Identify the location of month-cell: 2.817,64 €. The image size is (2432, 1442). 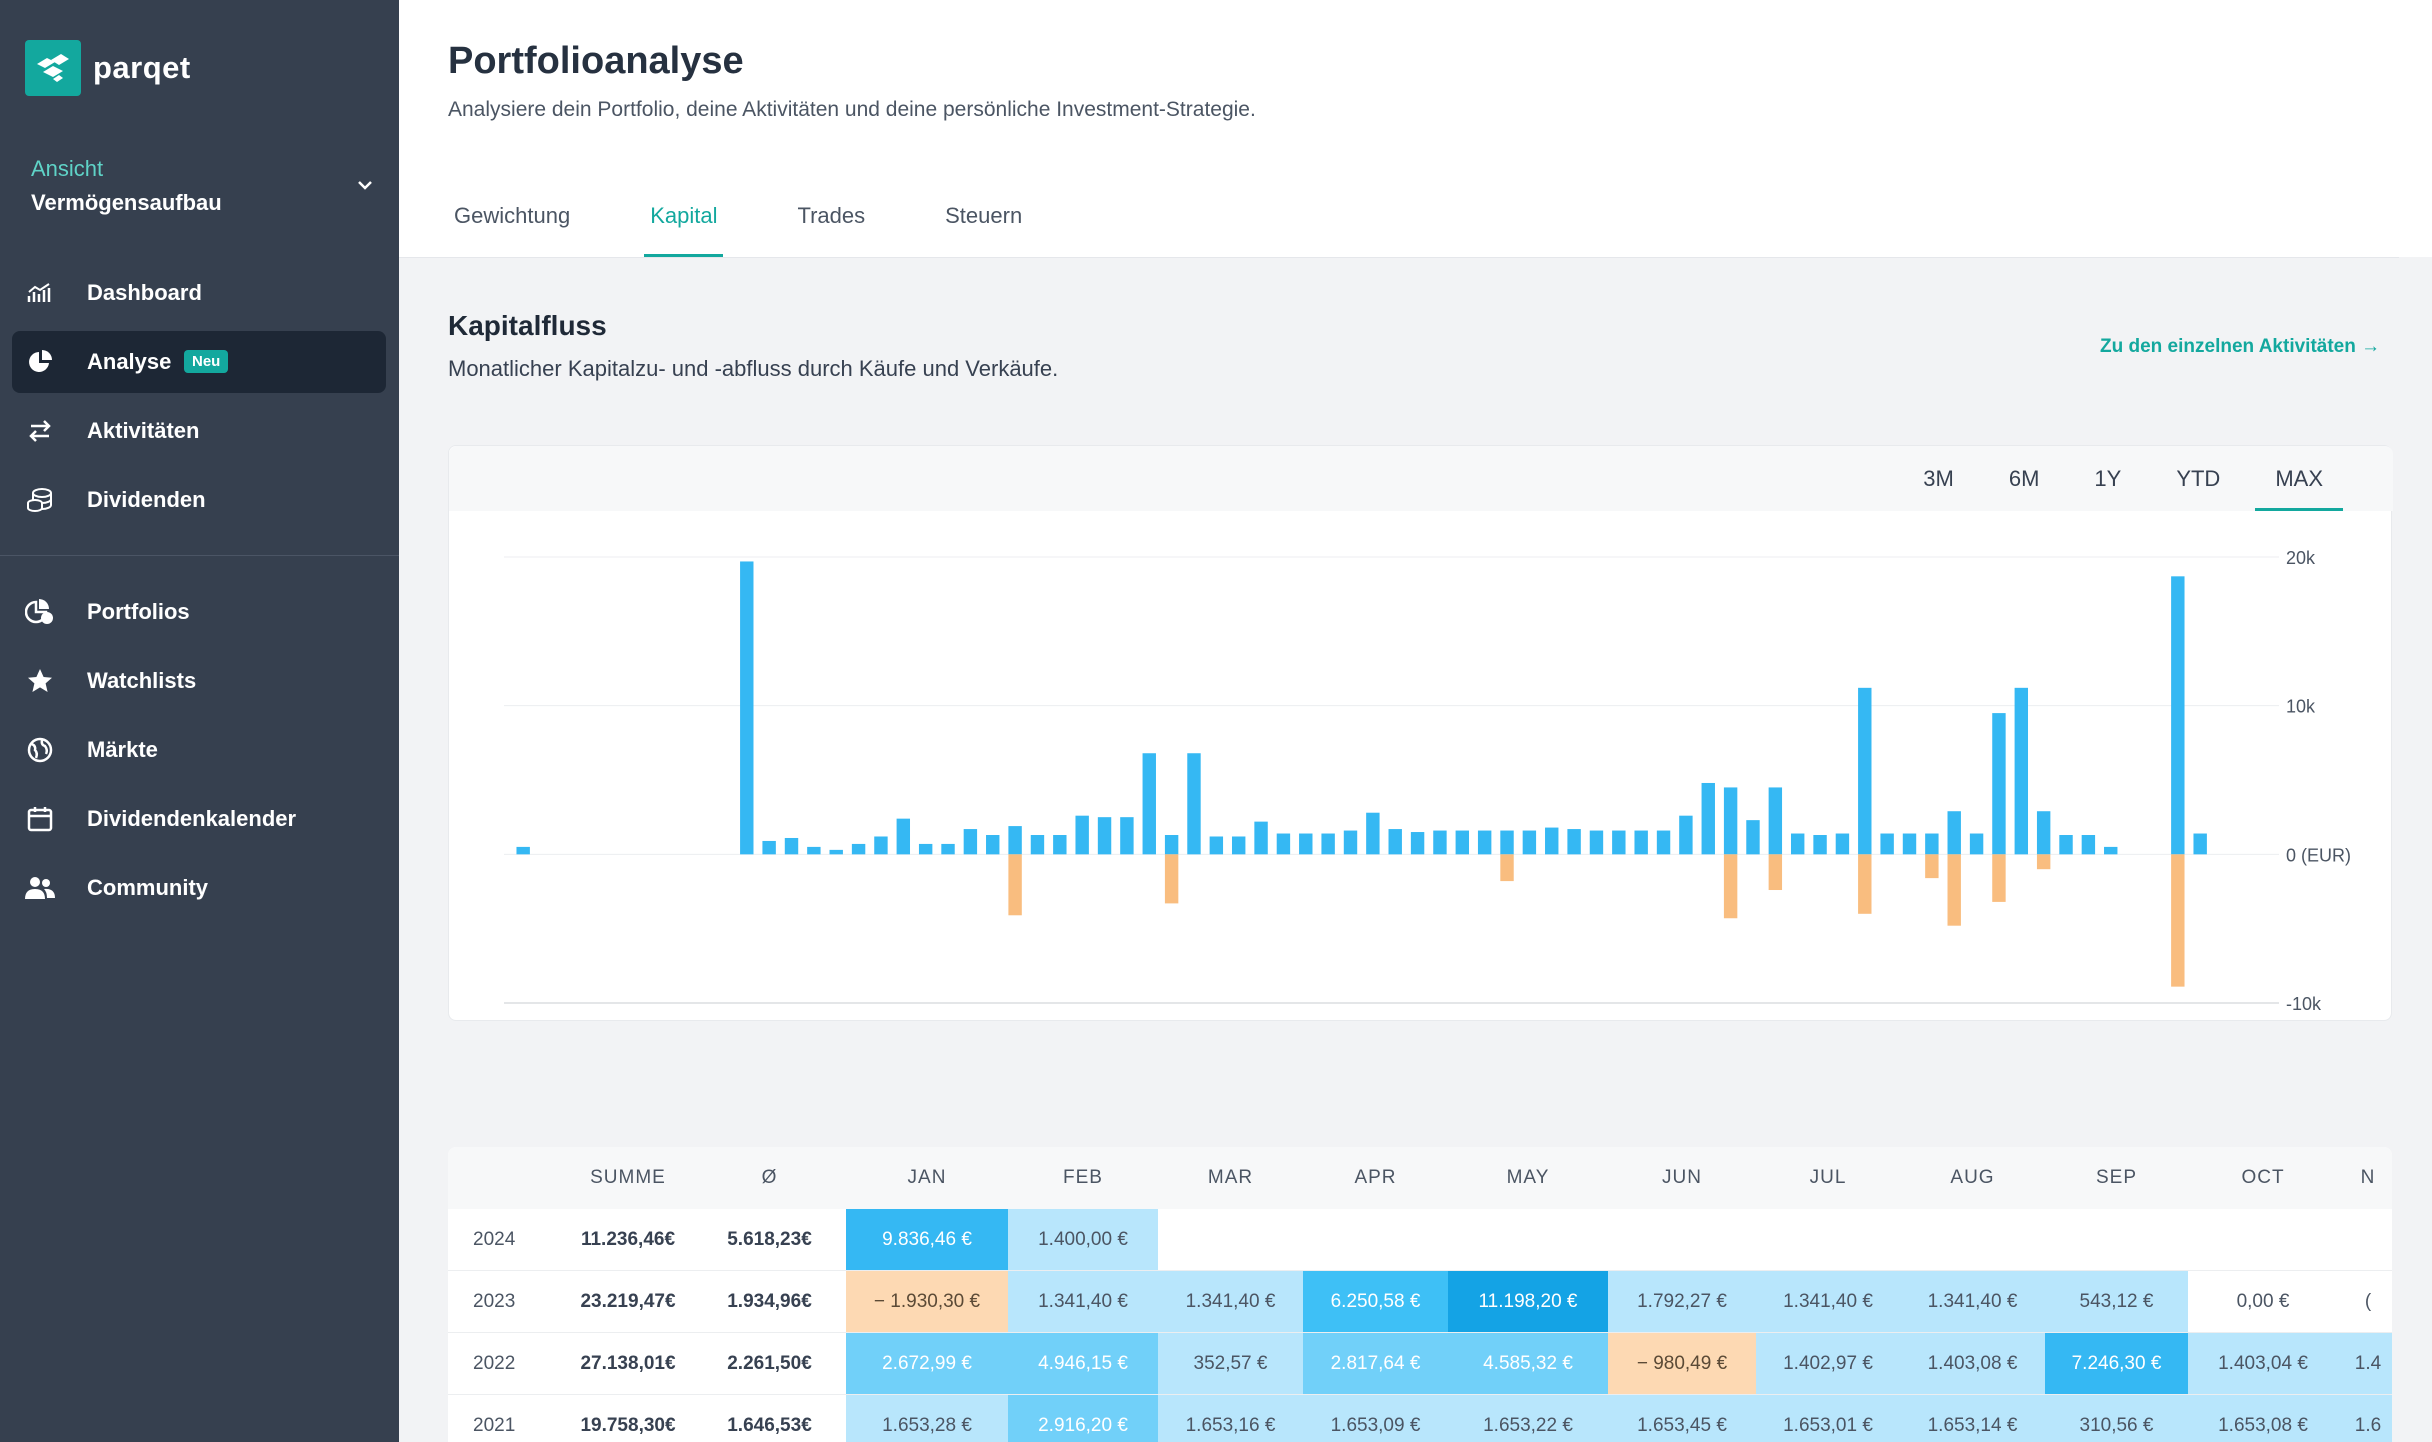
(1375, 1364).